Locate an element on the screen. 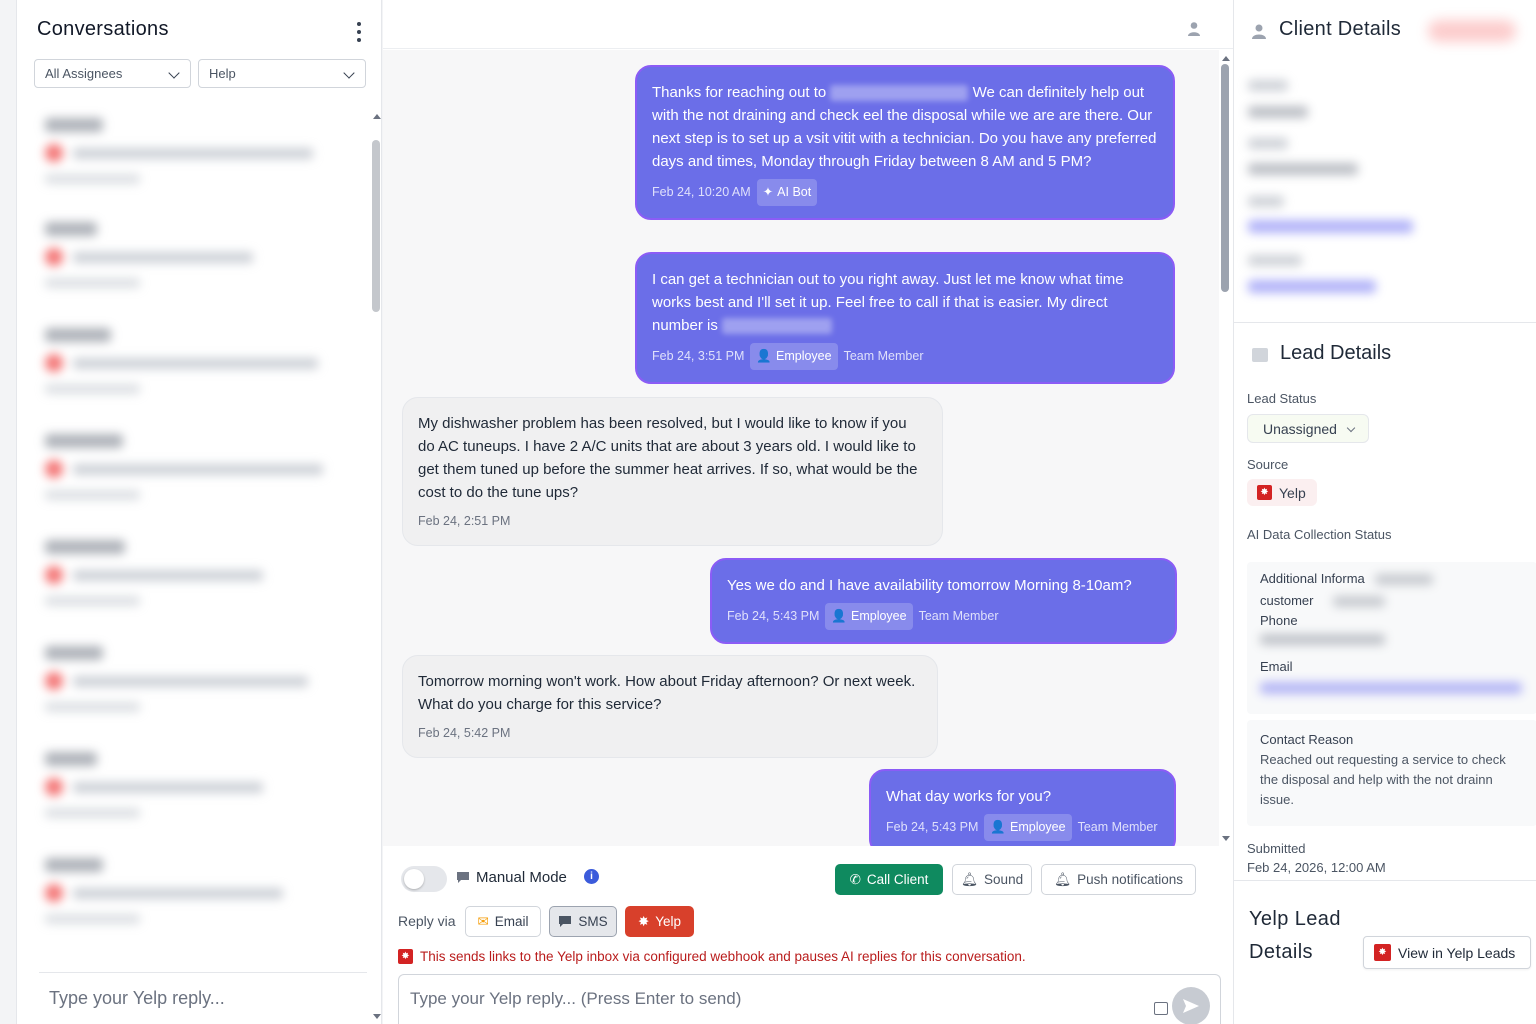 This screenshot has height=1024, width=1536. lead-details-title: Lead Details is located at coordinates (1336, 353).